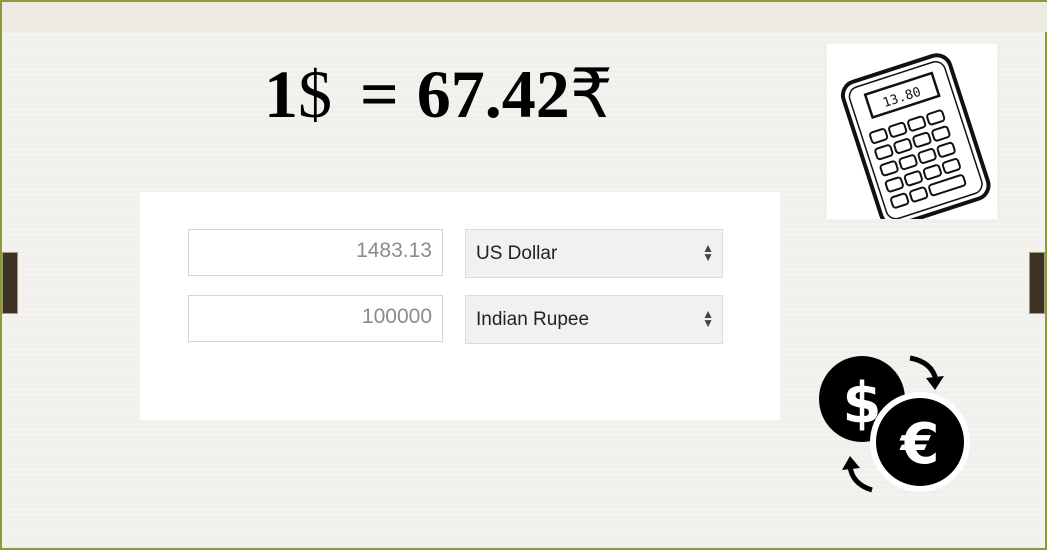  What do you see at coordinates (517, 253) in the screenshot?
I see `currency-select-1-value: US Dollar` at bounding box center [517, 253].